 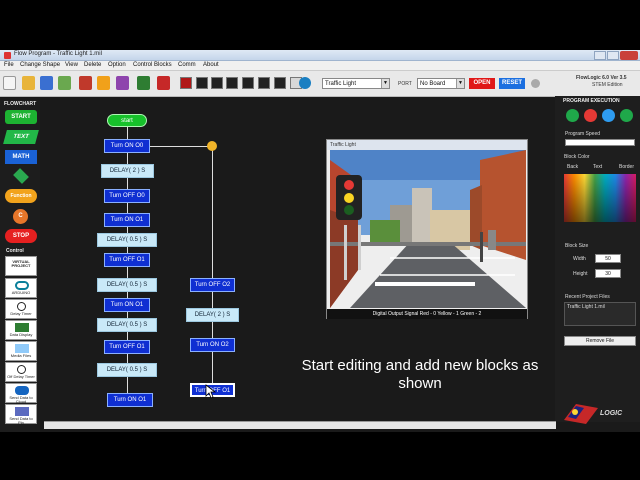 I want to click on media-icon, so click(x=22, y=348).